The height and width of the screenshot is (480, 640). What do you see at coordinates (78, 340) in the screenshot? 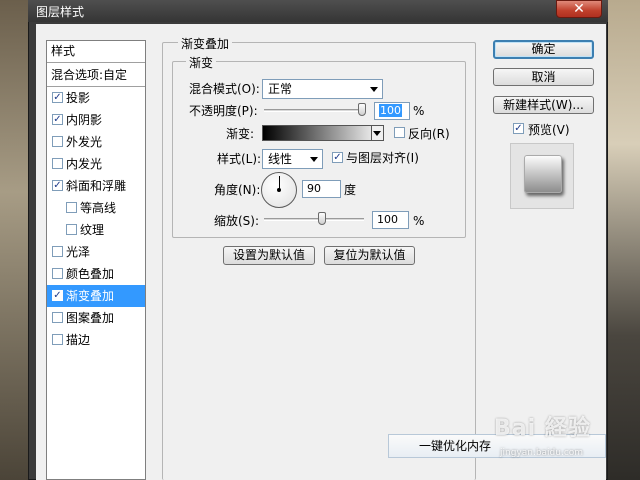
I see `style-item-label: 描边` at bounding box center [78, 340].